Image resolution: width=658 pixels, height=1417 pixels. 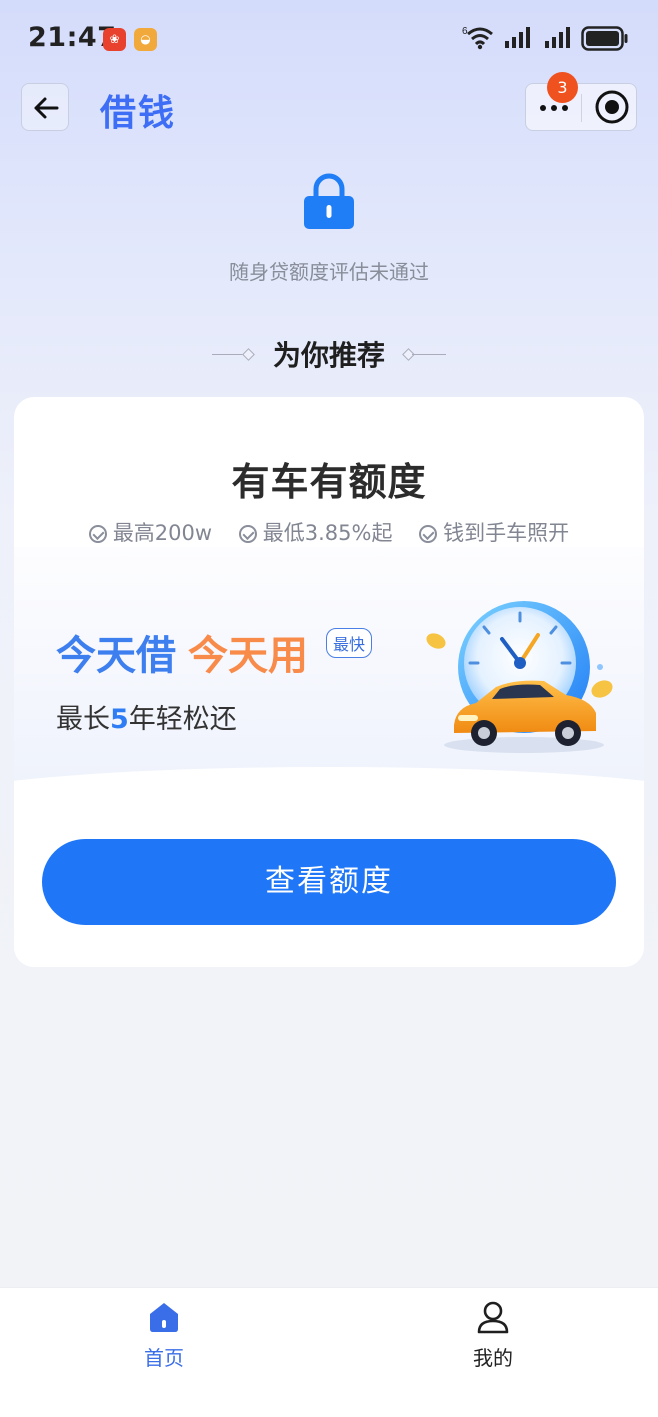 I want to click on feature-item: 最低3.85%起, so click(x=315, y=532).